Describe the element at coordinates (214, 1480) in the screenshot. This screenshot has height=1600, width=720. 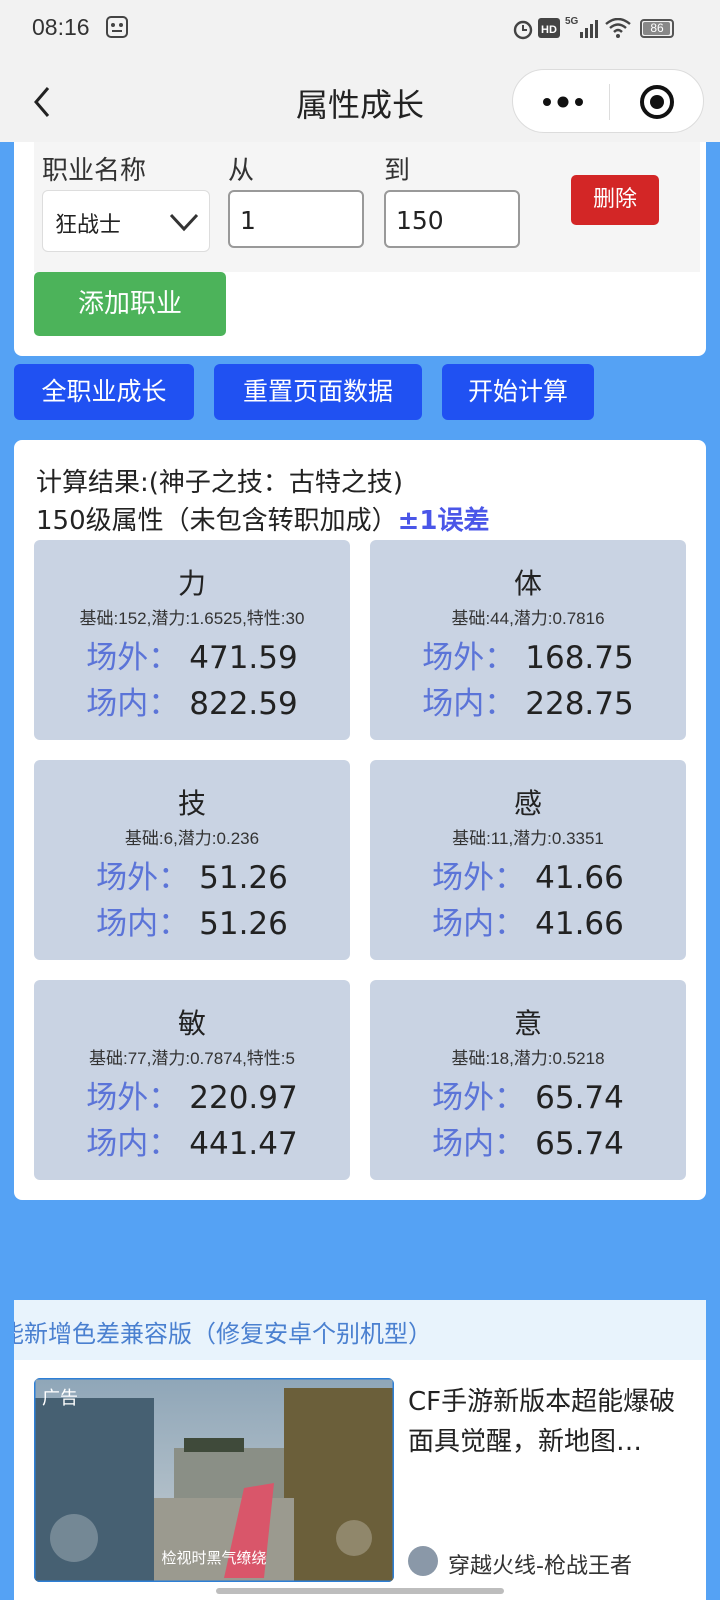
I see `ad-thumbnail: 广告 检视时黑气缭绕` at that location.